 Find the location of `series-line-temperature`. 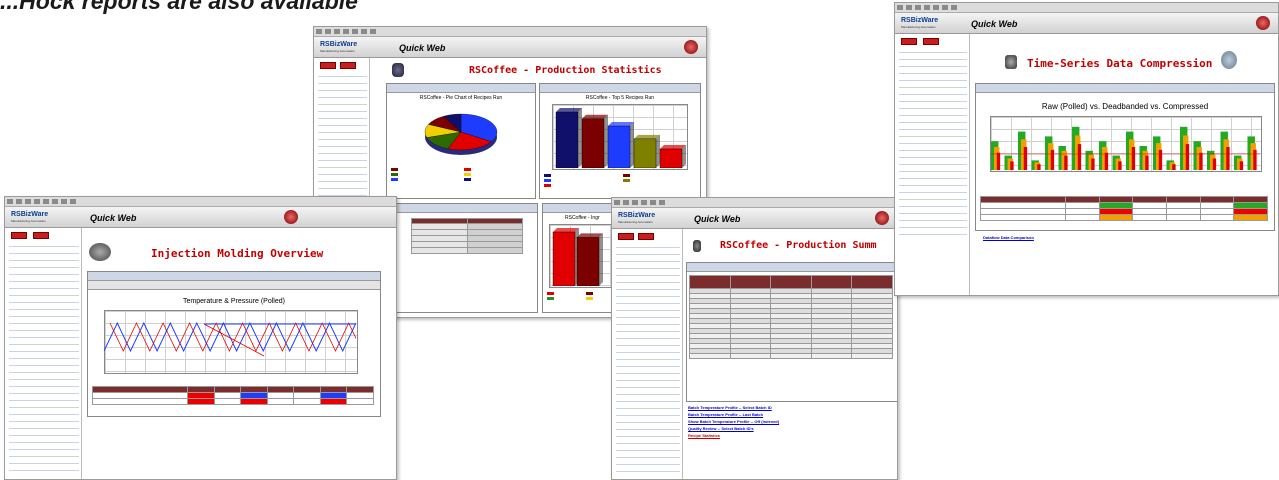

series-line-temperature is located at coordinates (232, 337).